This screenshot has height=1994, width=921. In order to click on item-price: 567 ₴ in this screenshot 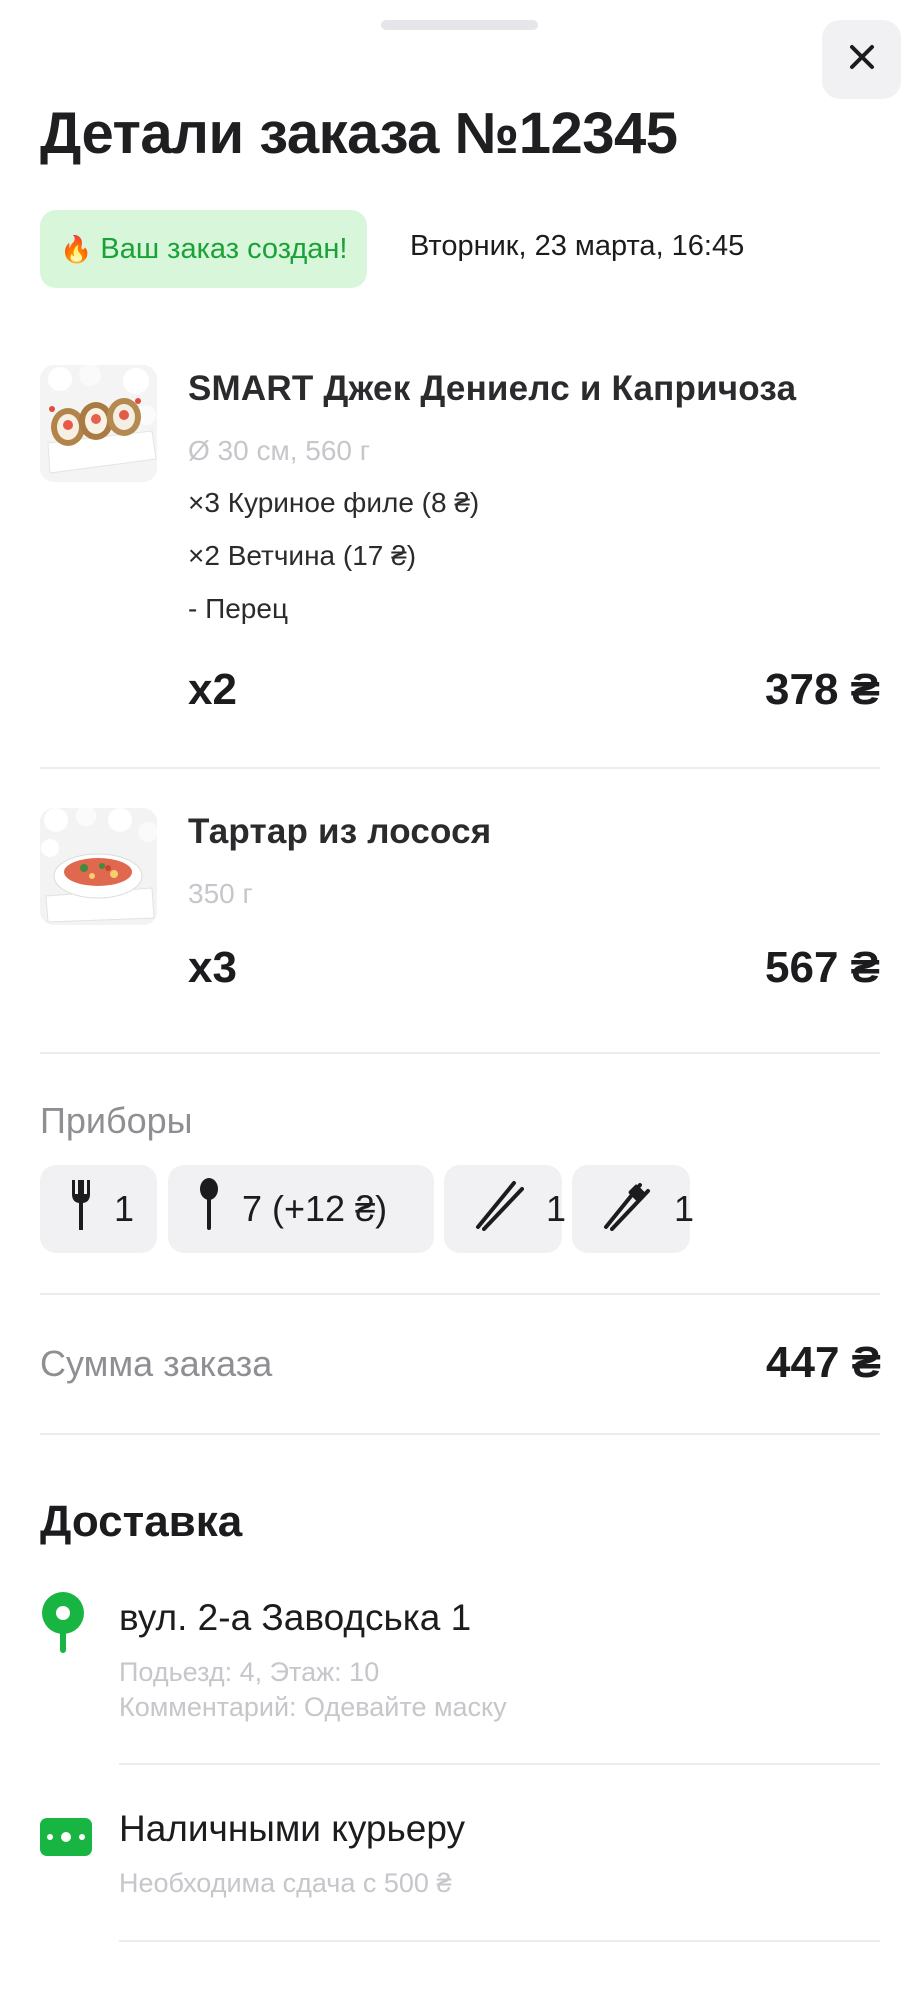, I will do `click(822, 967)`.